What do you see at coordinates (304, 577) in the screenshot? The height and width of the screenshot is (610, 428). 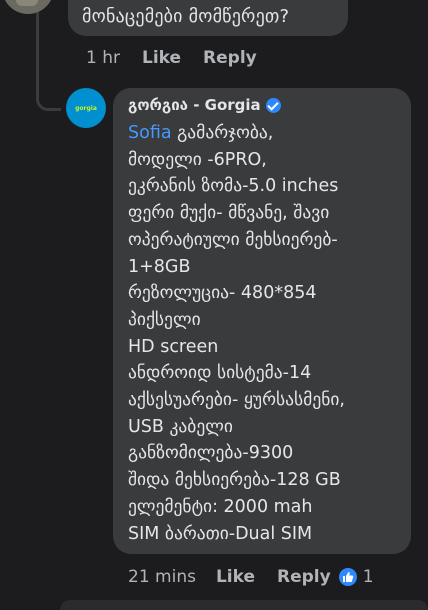 I see `reply-reply-button: Reply` at bounding box center [304, 577].